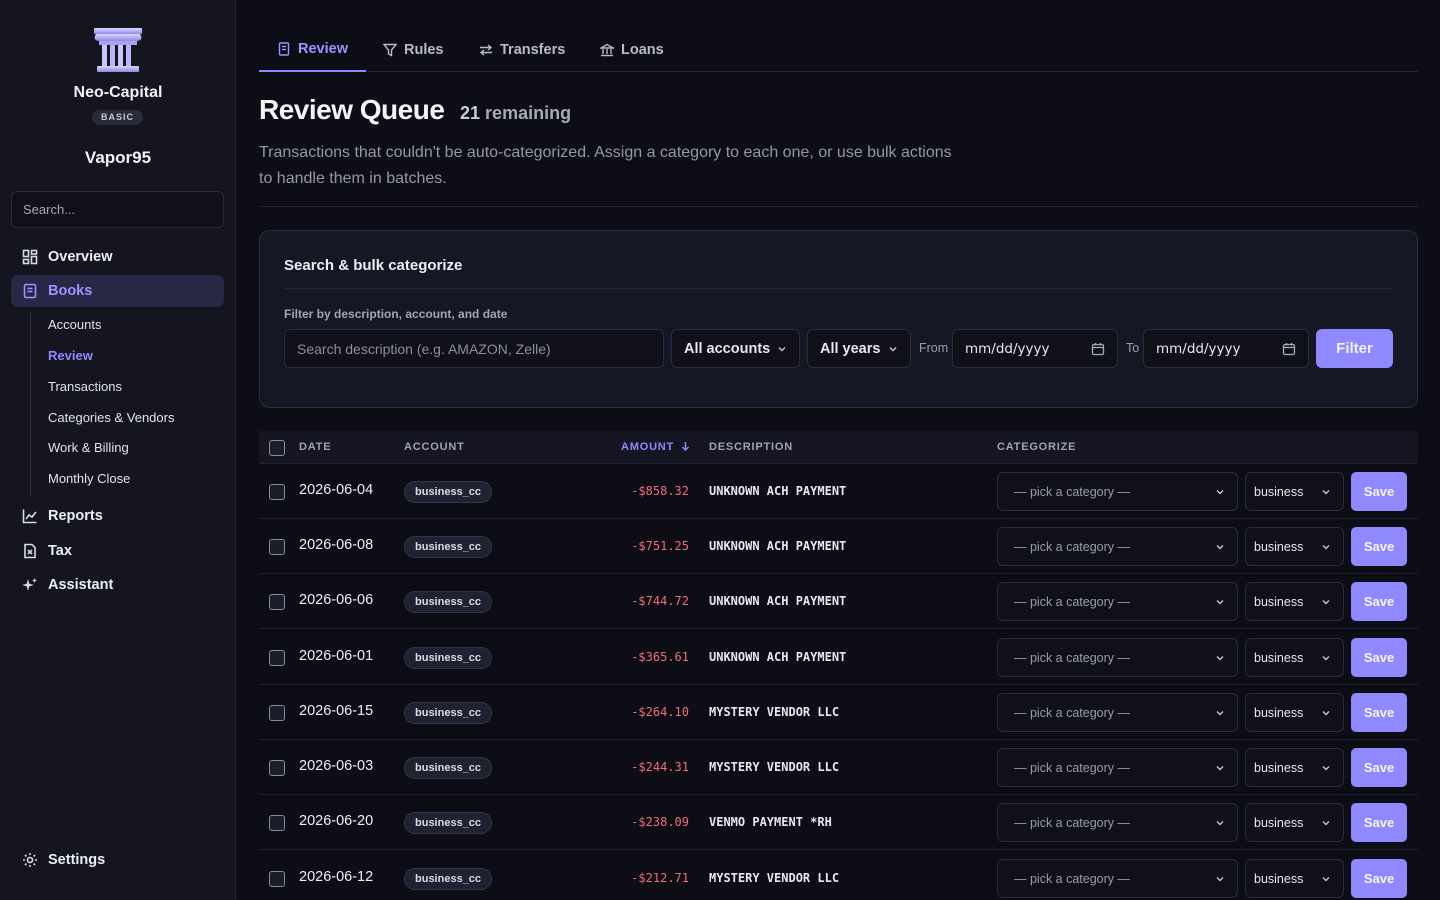  Describe the element at coordinates (117, 257) in the screenshot. I see `sidebar-item-overview: Overview` at that location.